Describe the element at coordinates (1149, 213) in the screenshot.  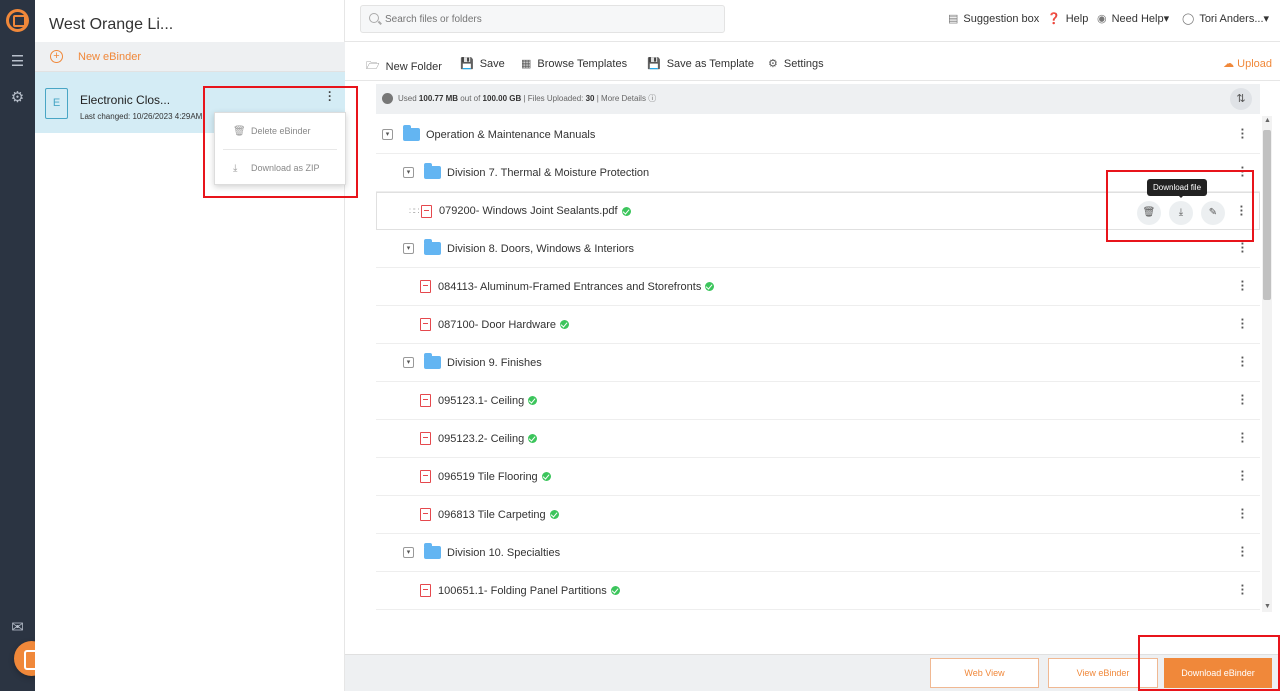
I see `trash-icon: 🗑` at that location.